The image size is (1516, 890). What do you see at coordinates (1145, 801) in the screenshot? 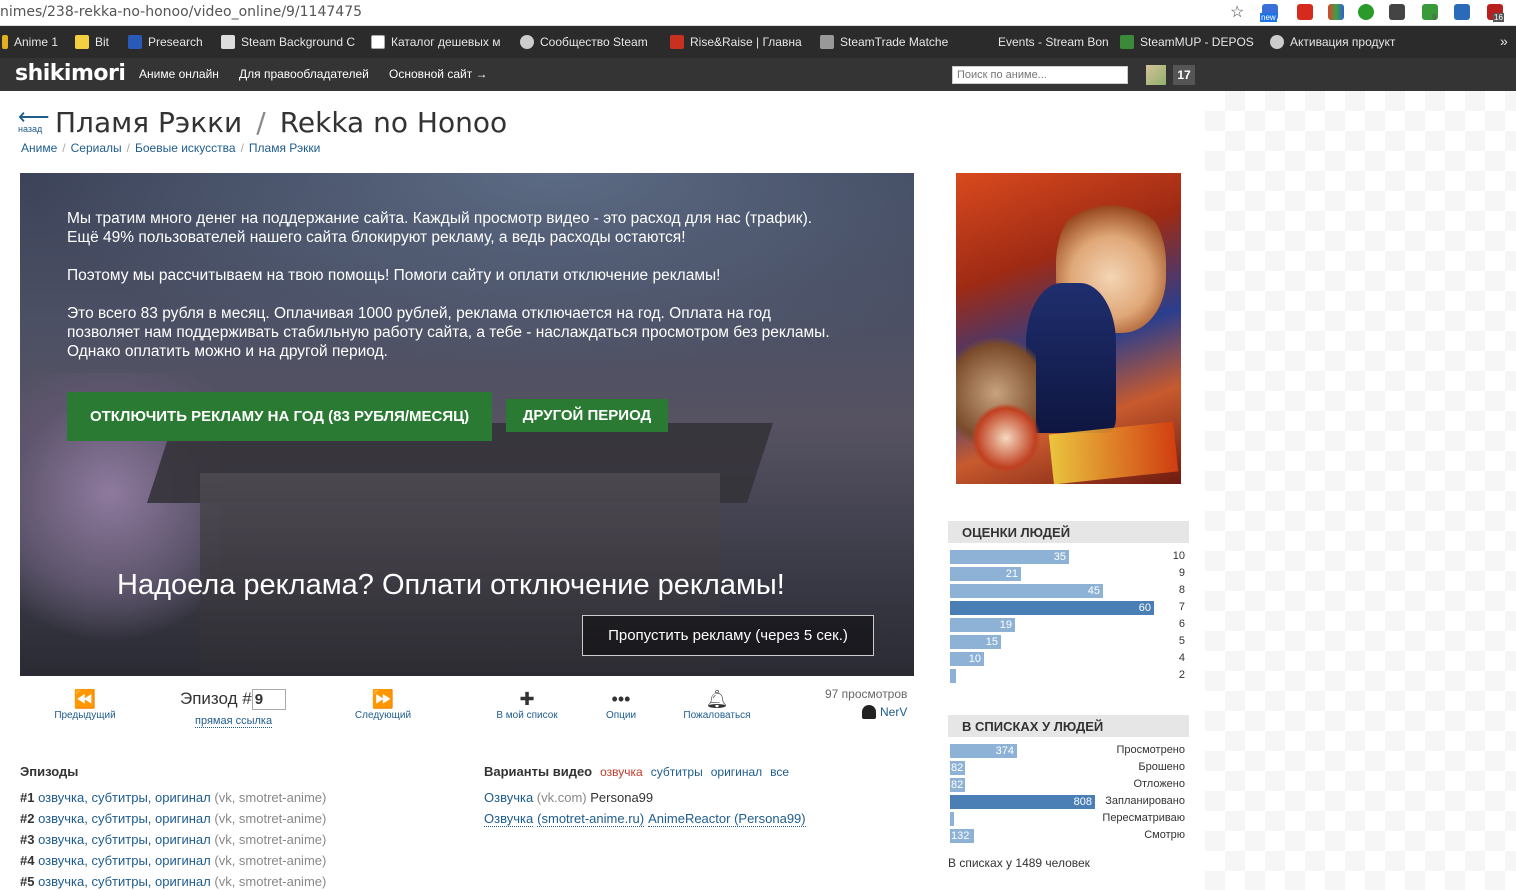
I see `list-status-label: Запланировано` at bounding box center [1145, 801].